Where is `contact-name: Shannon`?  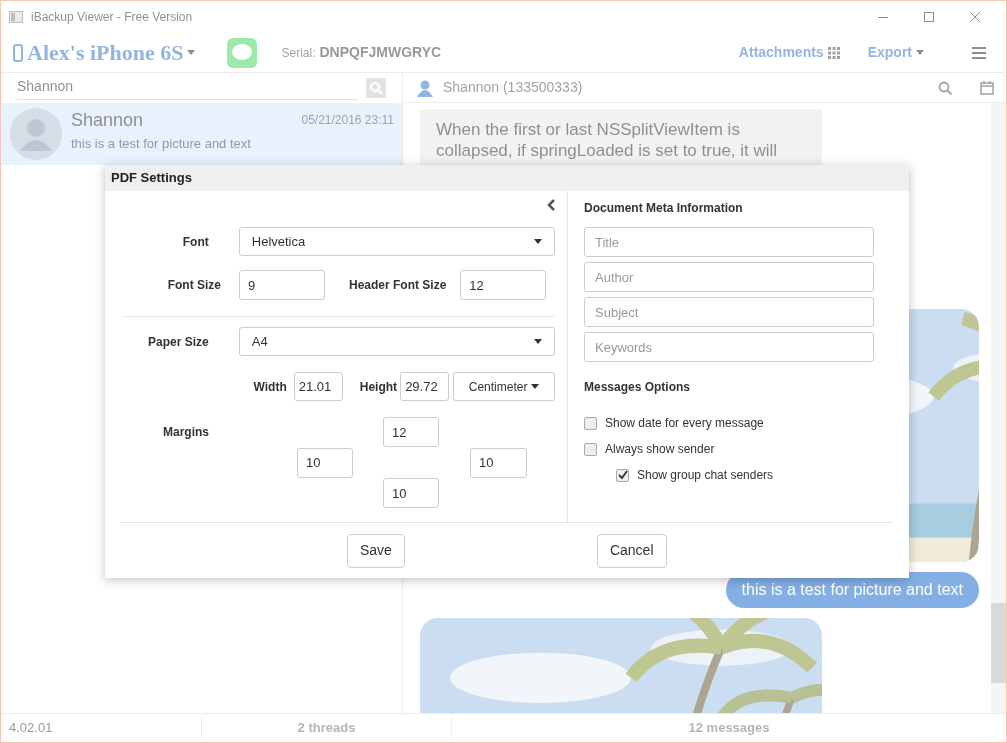
contact-name: Shannon is located at coordinates (107, 120).